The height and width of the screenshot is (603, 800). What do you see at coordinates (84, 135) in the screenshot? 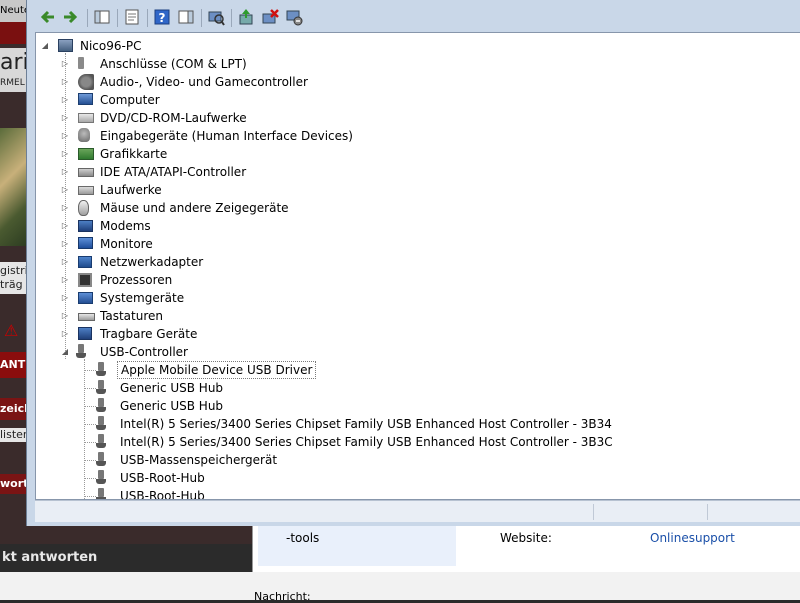
I see `hid-icon` at bounding box center [84, 135].